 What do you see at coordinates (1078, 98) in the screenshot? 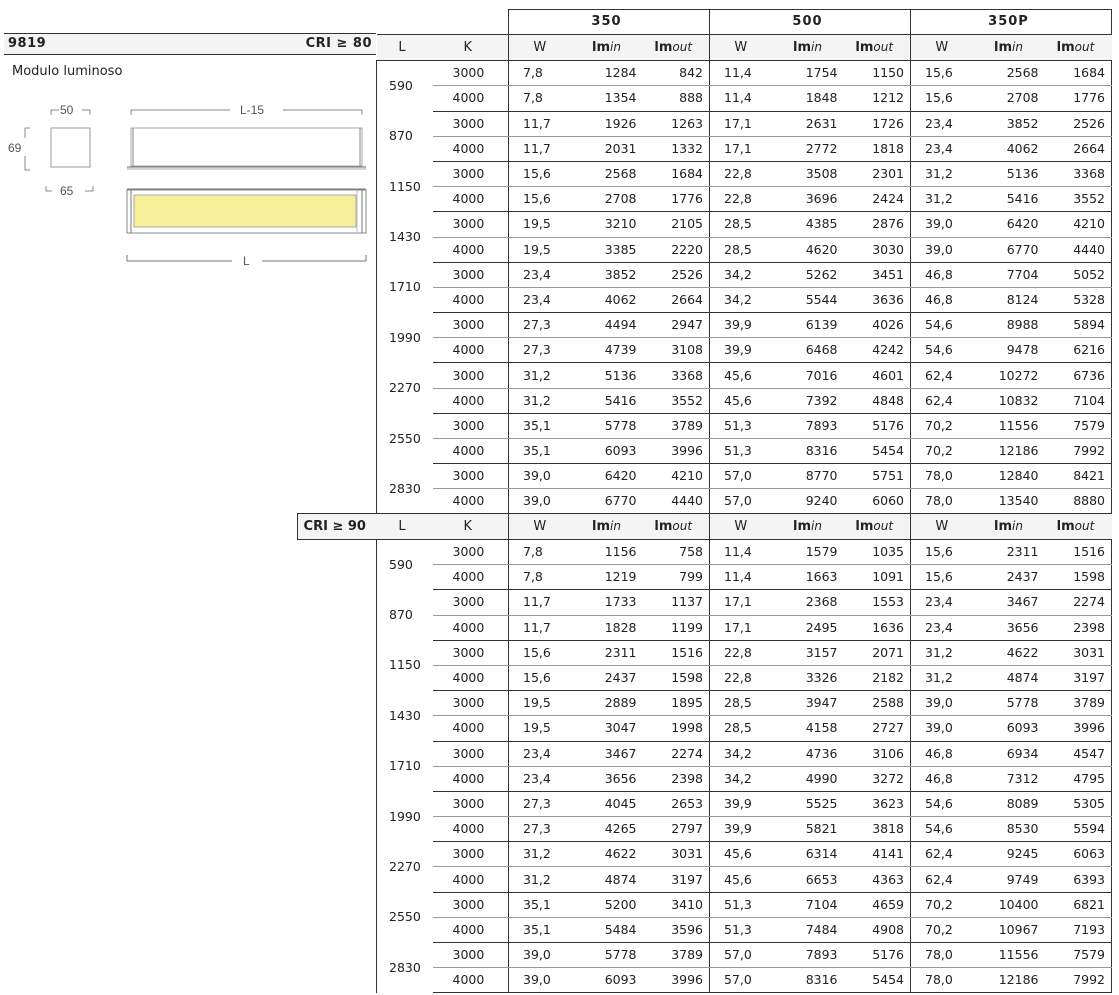
I see `value-cell: 1776` at bounding box center [1078, 98].